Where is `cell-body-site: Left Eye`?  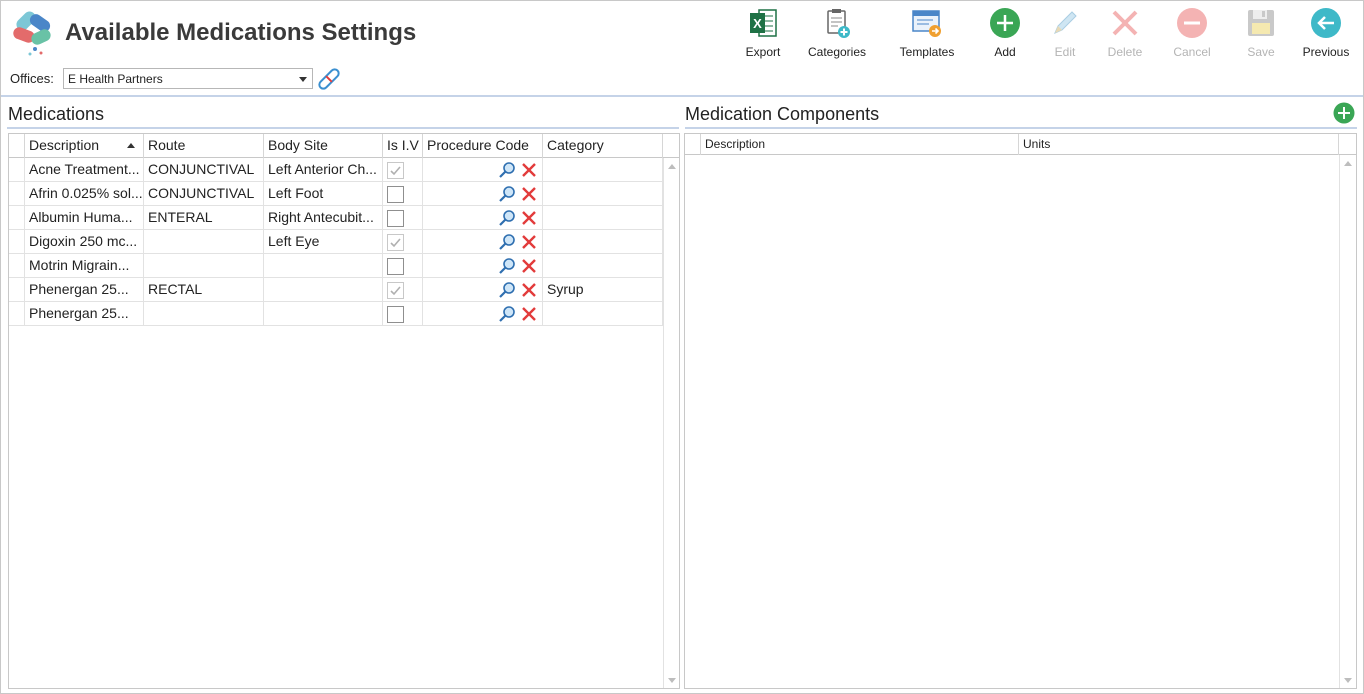
cell-body-site: Left Eye is located at coordinates (323, 242).